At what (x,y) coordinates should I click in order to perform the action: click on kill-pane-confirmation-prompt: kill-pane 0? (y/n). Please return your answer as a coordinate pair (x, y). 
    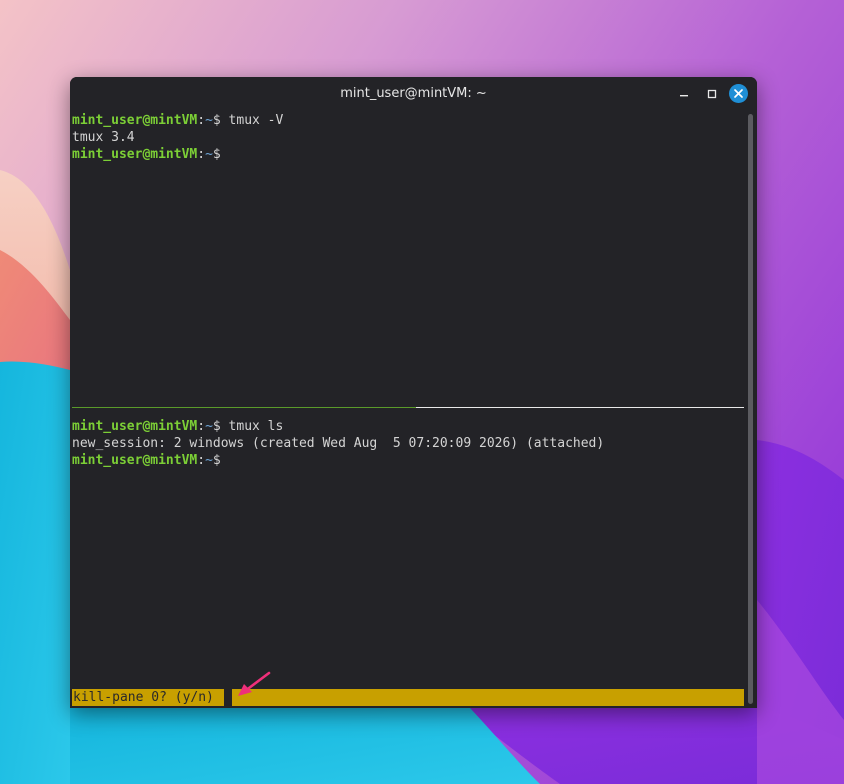
    Looking at the image, I should click on (147, 697).